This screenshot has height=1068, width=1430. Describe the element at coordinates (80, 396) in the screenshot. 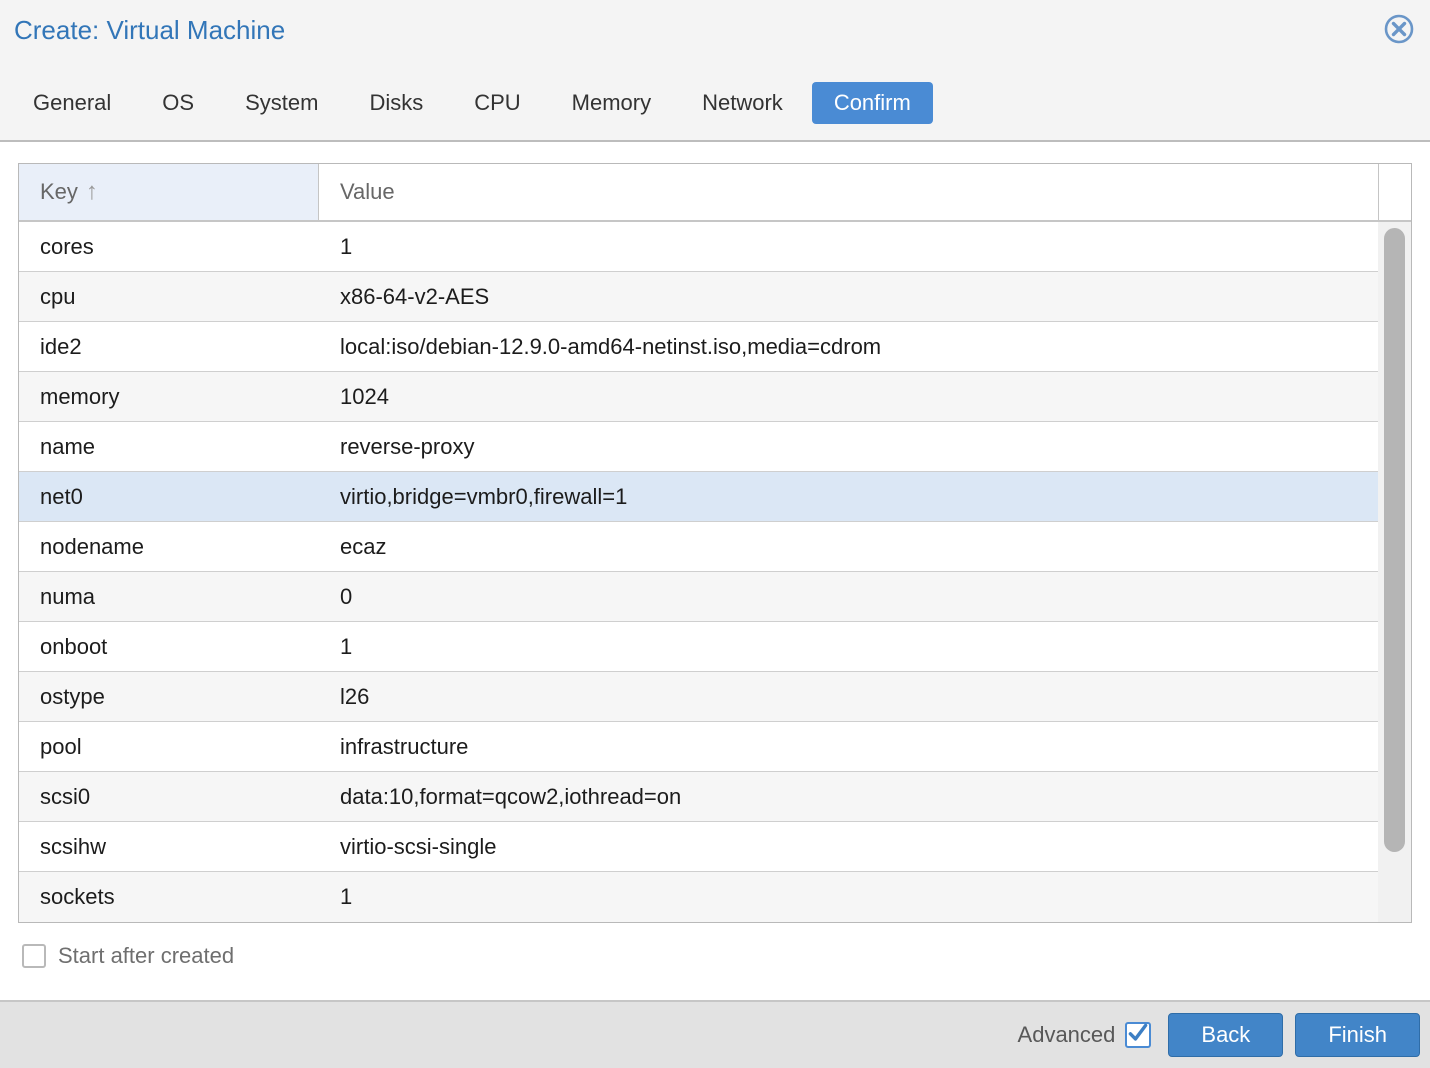

I see `row-key-cell: memory` at that location.